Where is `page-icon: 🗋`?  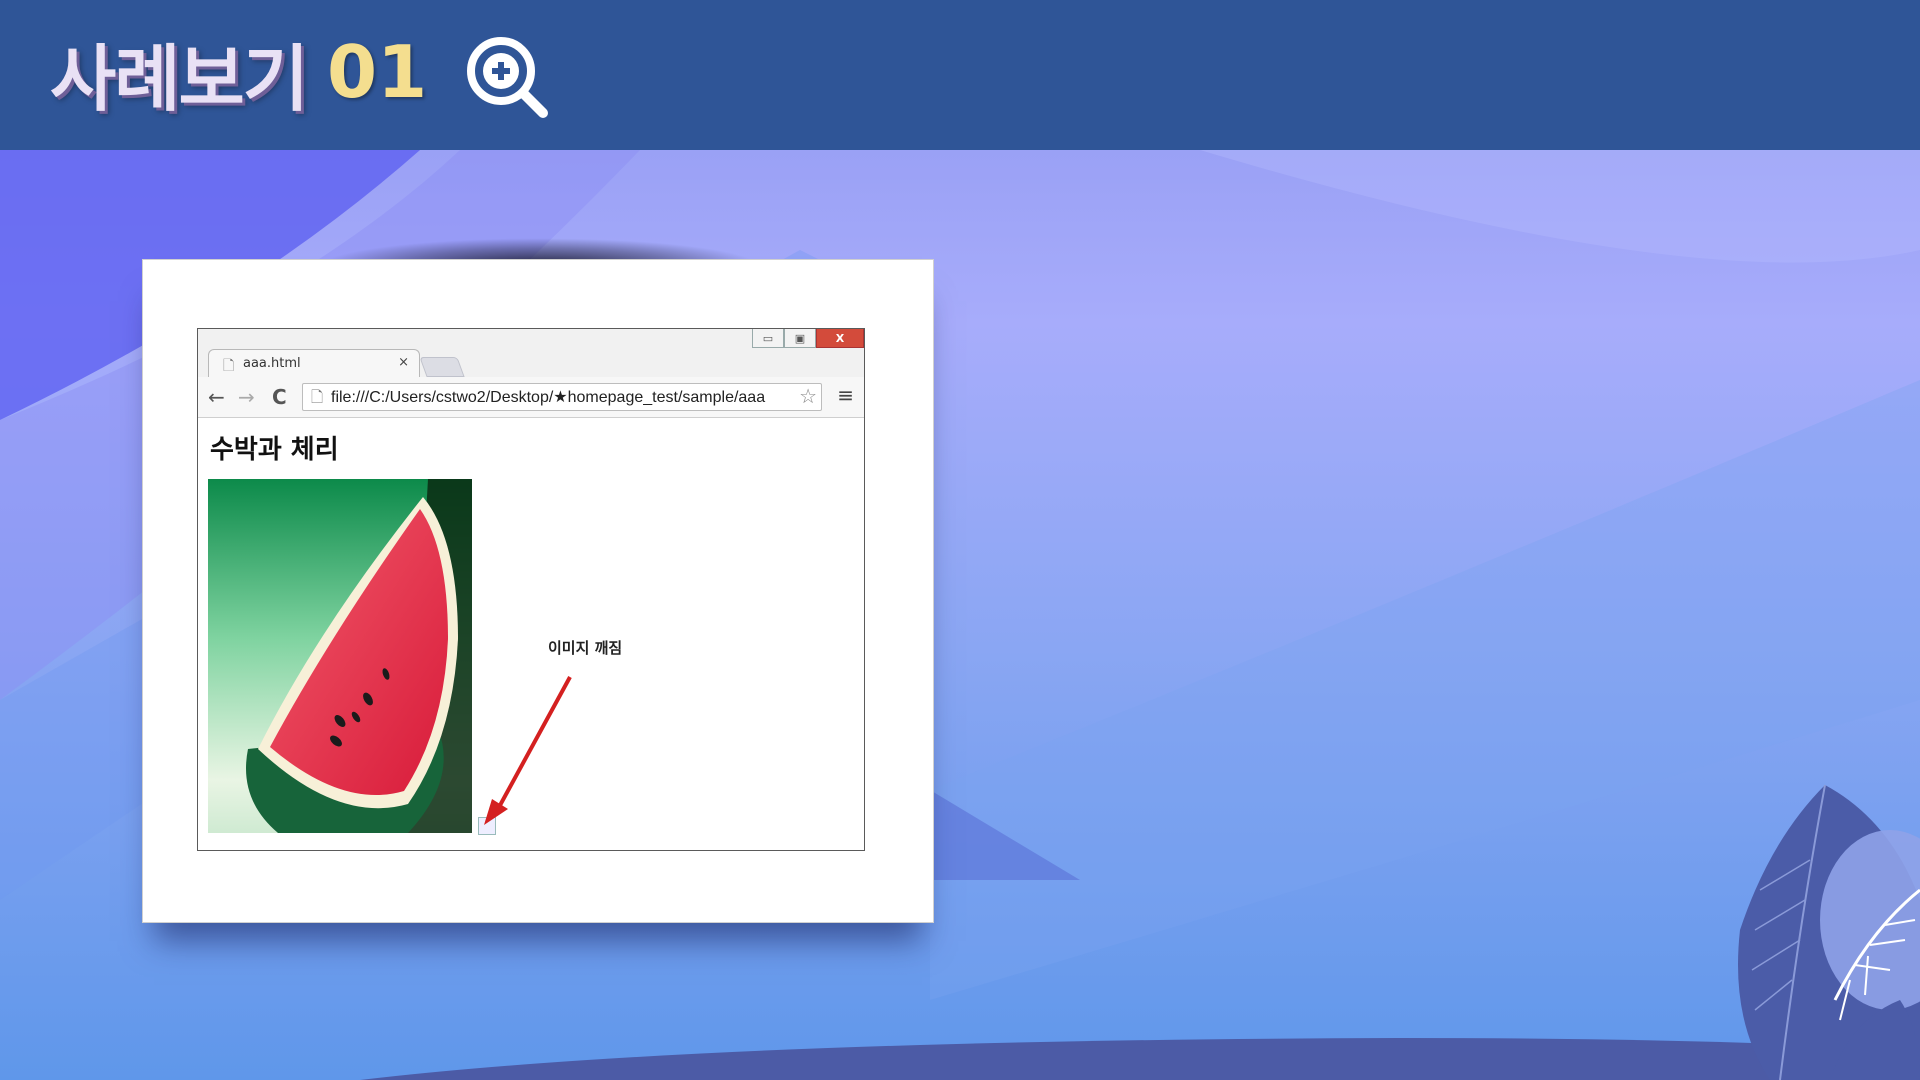 page-icon: 🗋 is located at coordinates (317, 397).